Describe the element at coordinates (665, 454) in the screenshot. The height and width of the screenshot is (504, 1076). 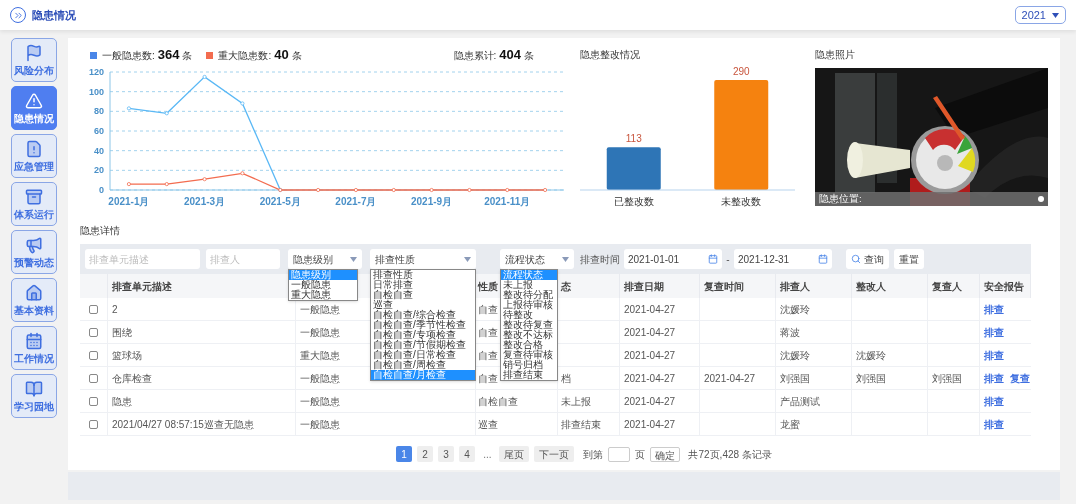
I see `confirm-button: 确定` at that location.